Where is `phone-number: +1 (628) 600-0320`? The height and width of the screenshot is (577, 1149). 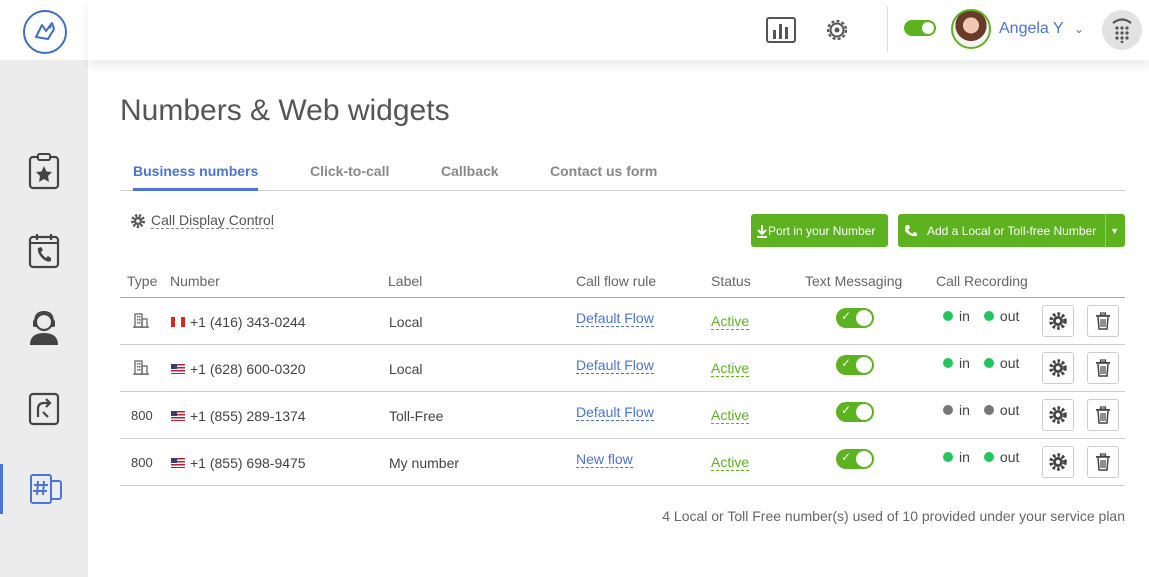
phone-number: +1 (628) 600-0320 is located at coordinates (238, 369).